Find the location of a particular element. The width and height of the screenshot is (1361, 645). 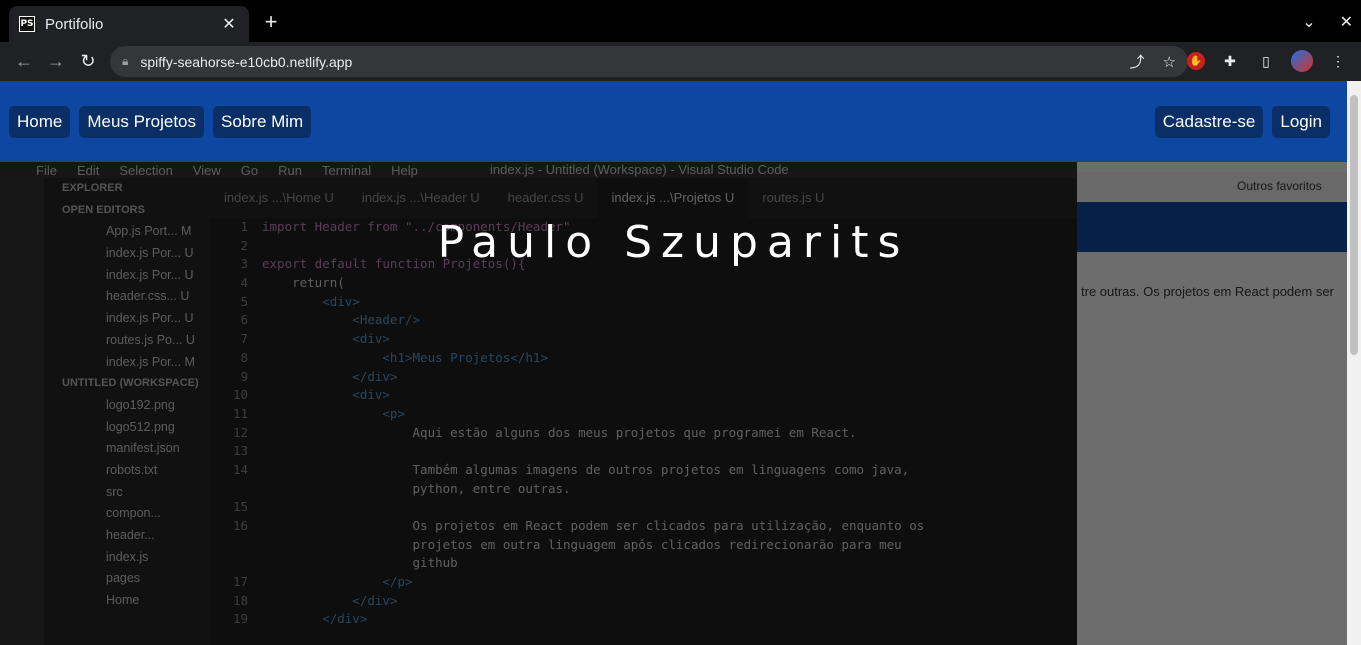

bg-code-line: python, entre outras. is located at coordinates (643, 489).